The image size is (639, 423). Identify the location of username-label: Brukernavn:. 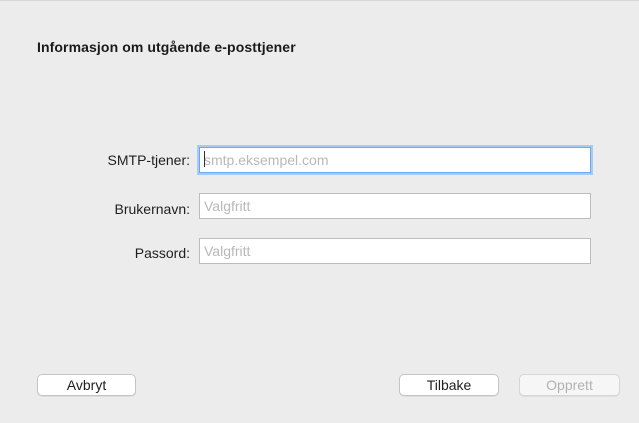
(152, 209).